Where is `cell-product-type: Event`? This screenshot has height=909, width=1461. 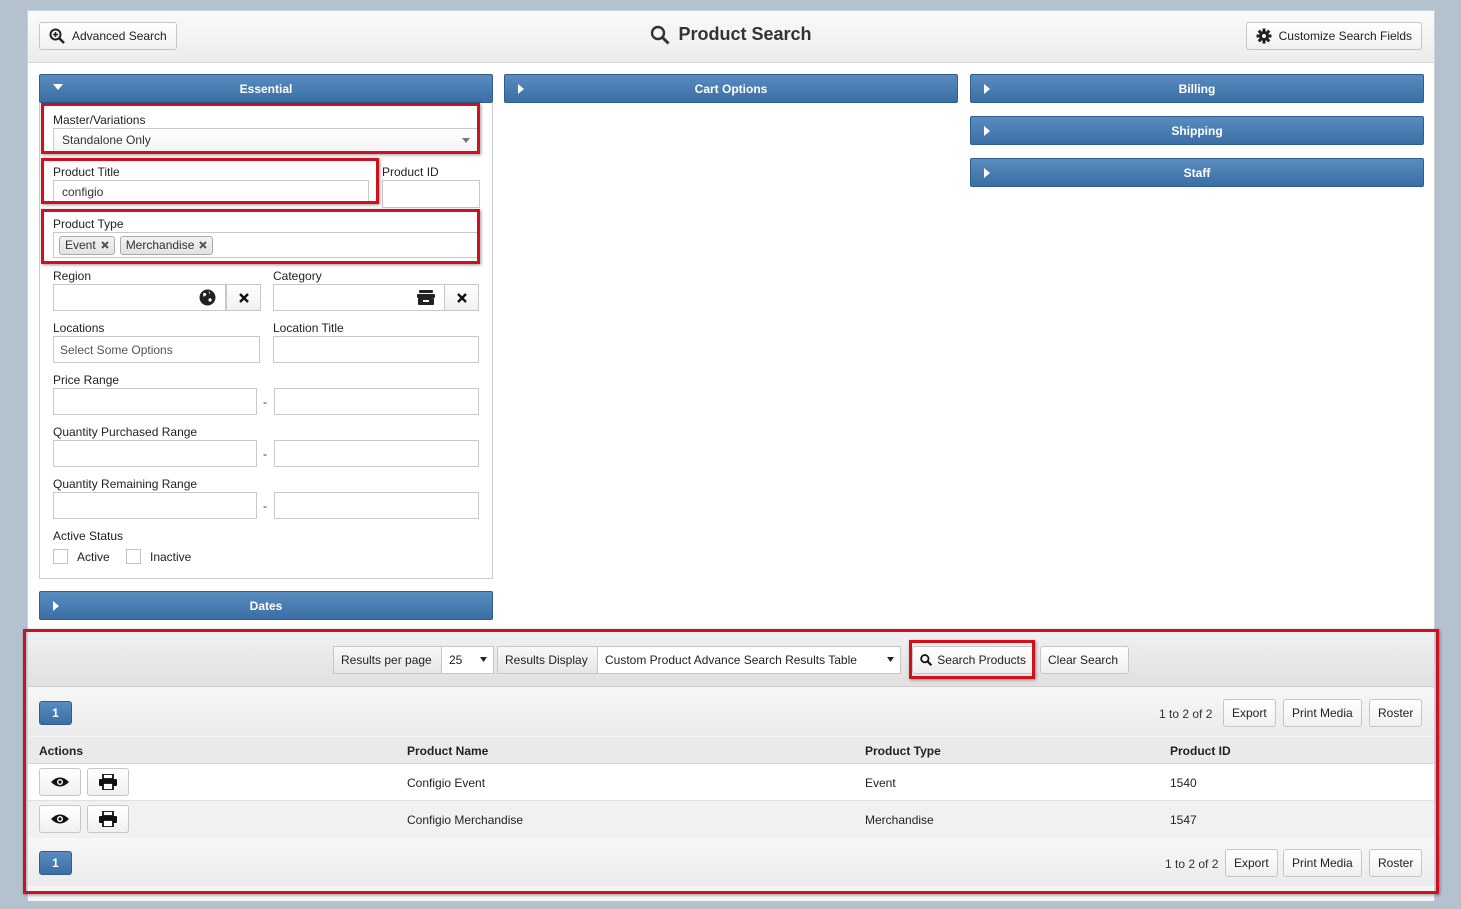 cell-product-type: Event is located at coordinates (880, 783).